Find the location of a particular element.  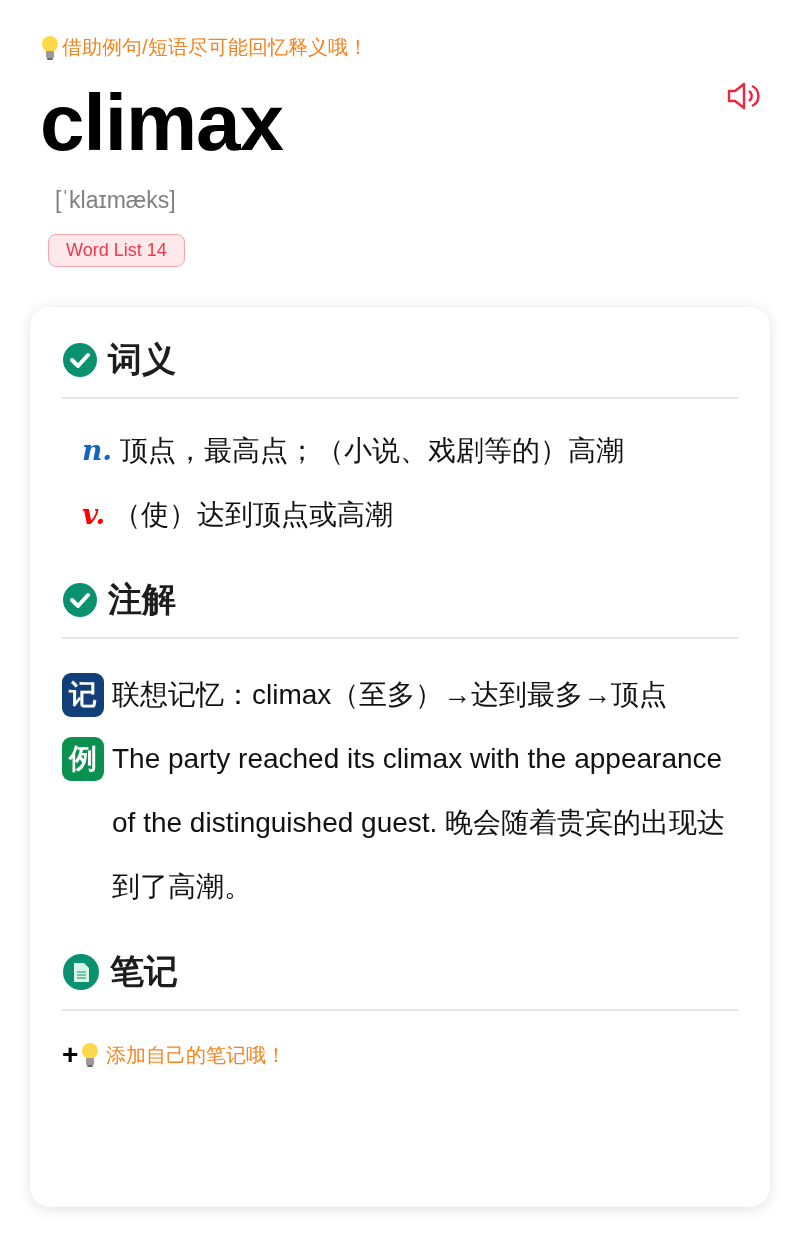

definition-text: （使）达到顶点或高潮 is located at coordinates (253, 515).